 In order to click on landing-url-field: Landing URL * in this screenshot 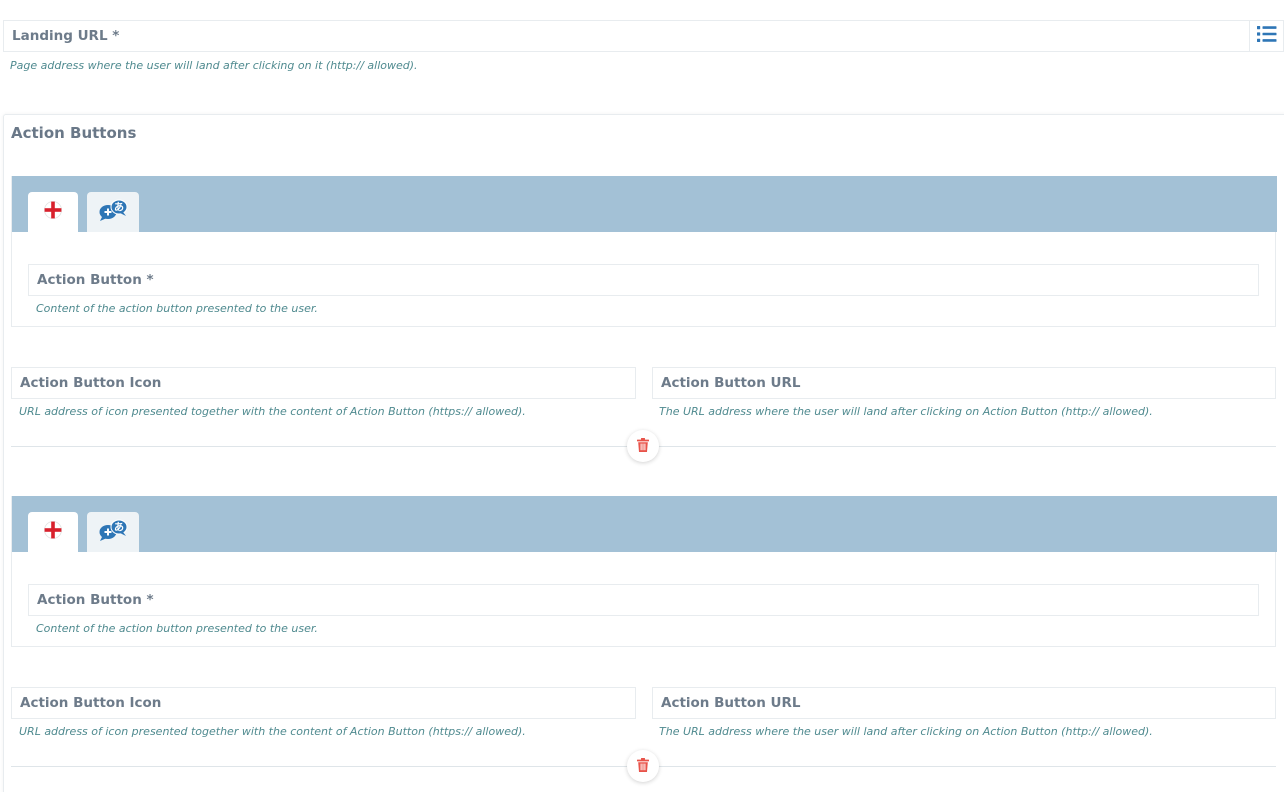, I will do `click(643, 36)`.